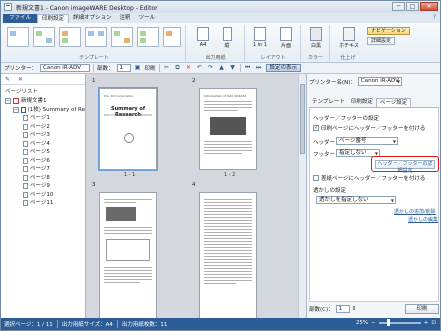 Image resolution: width=441 pixels, height=331 pixels. Describe the element at coordinates (203, 37) in the screenshot. I see `paper-size-button: A4` at that location.